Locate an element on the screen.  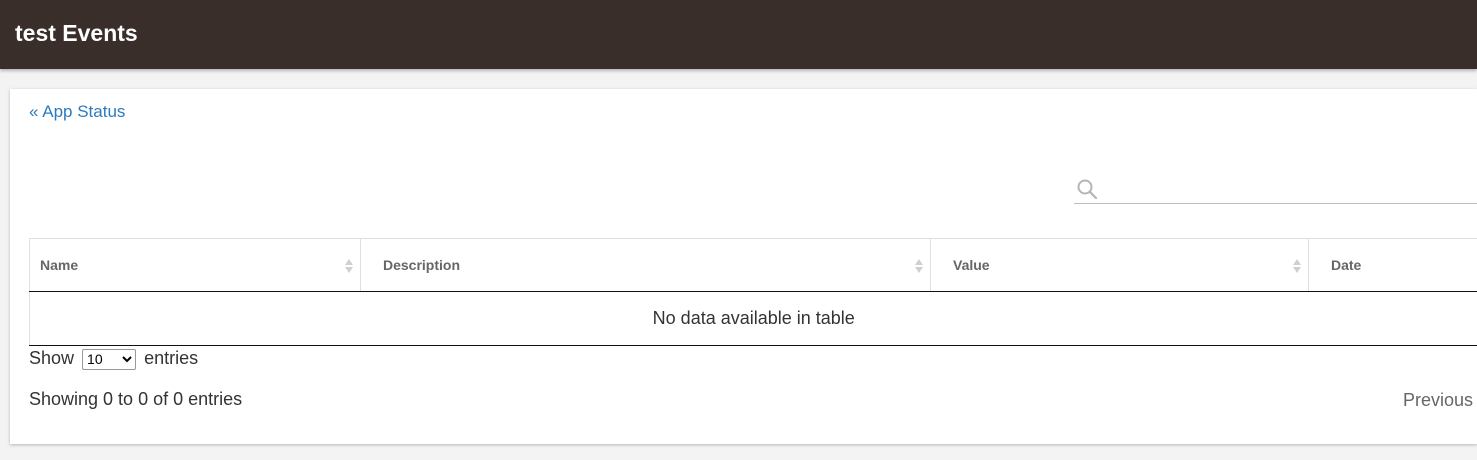
search-input is located at coordinates (1288, 189).